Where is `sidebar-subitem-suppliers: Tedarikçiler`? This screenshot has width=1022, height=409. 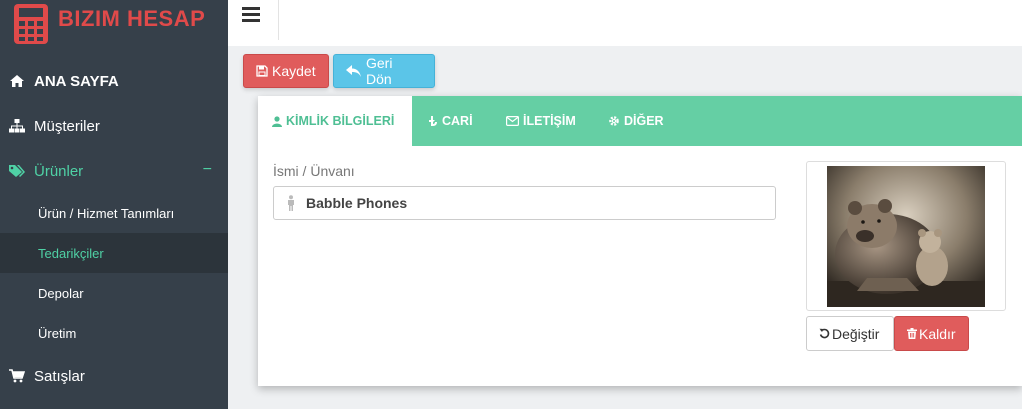 sidebar-subitem-suppliers: Tedarikçiler is located at coordinates (114, 253).